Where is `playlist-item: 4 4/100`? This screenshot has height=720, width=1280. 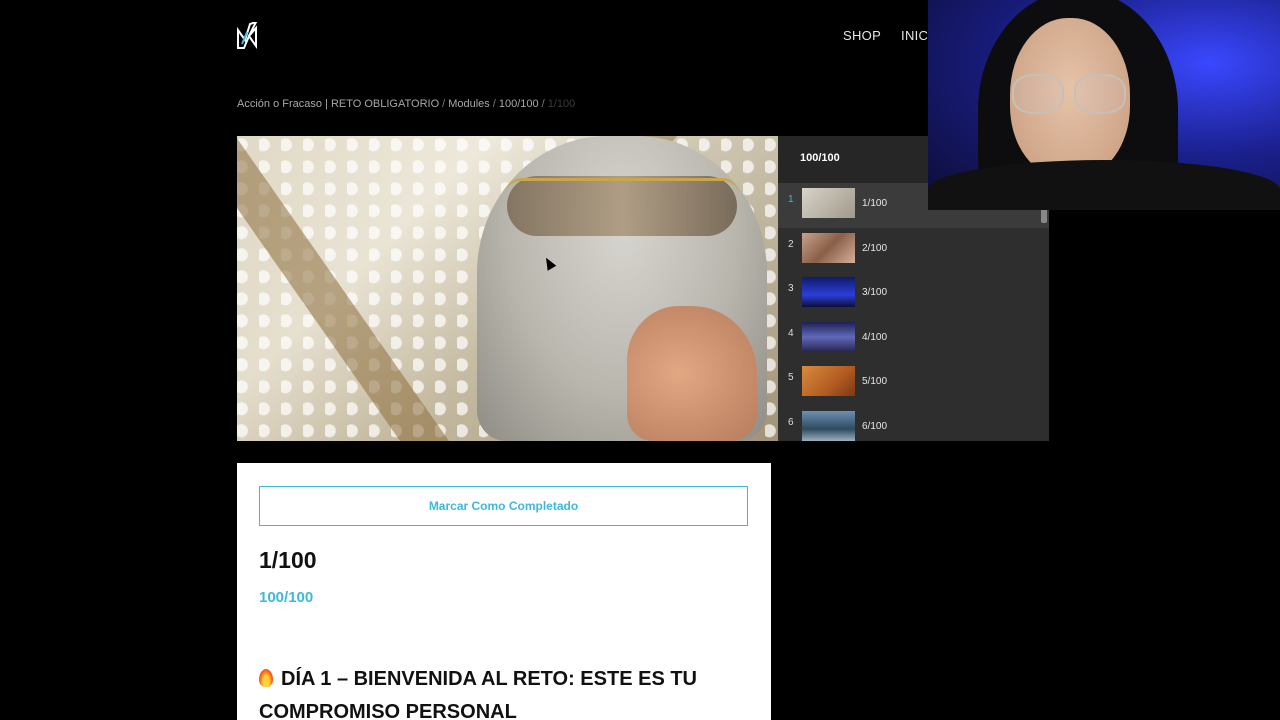 playlist-item: 4 4/100 is located at coordinates (913, 339).